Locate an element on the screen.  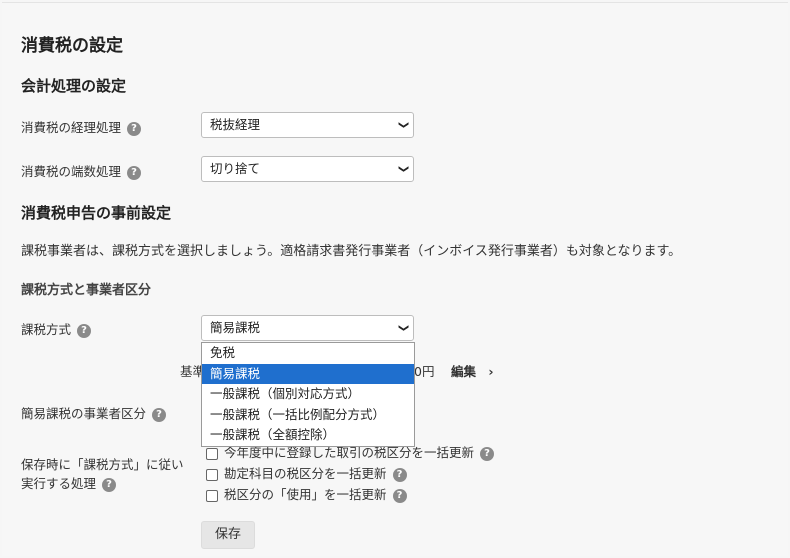
edit-link: 編集 › is located at coordinates (472, 370).